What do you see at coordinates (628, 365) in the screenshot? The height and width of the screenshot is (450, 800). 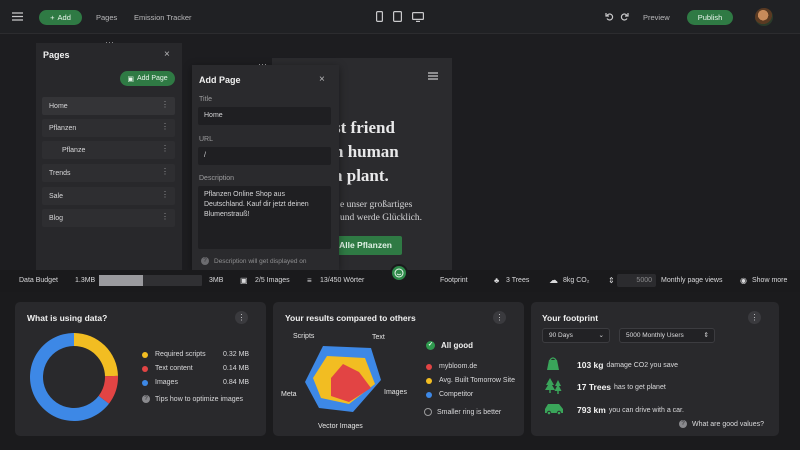 I see `footprint-co2-row: 103 kg damage CO2 you save` at bounding box center [628, 365].